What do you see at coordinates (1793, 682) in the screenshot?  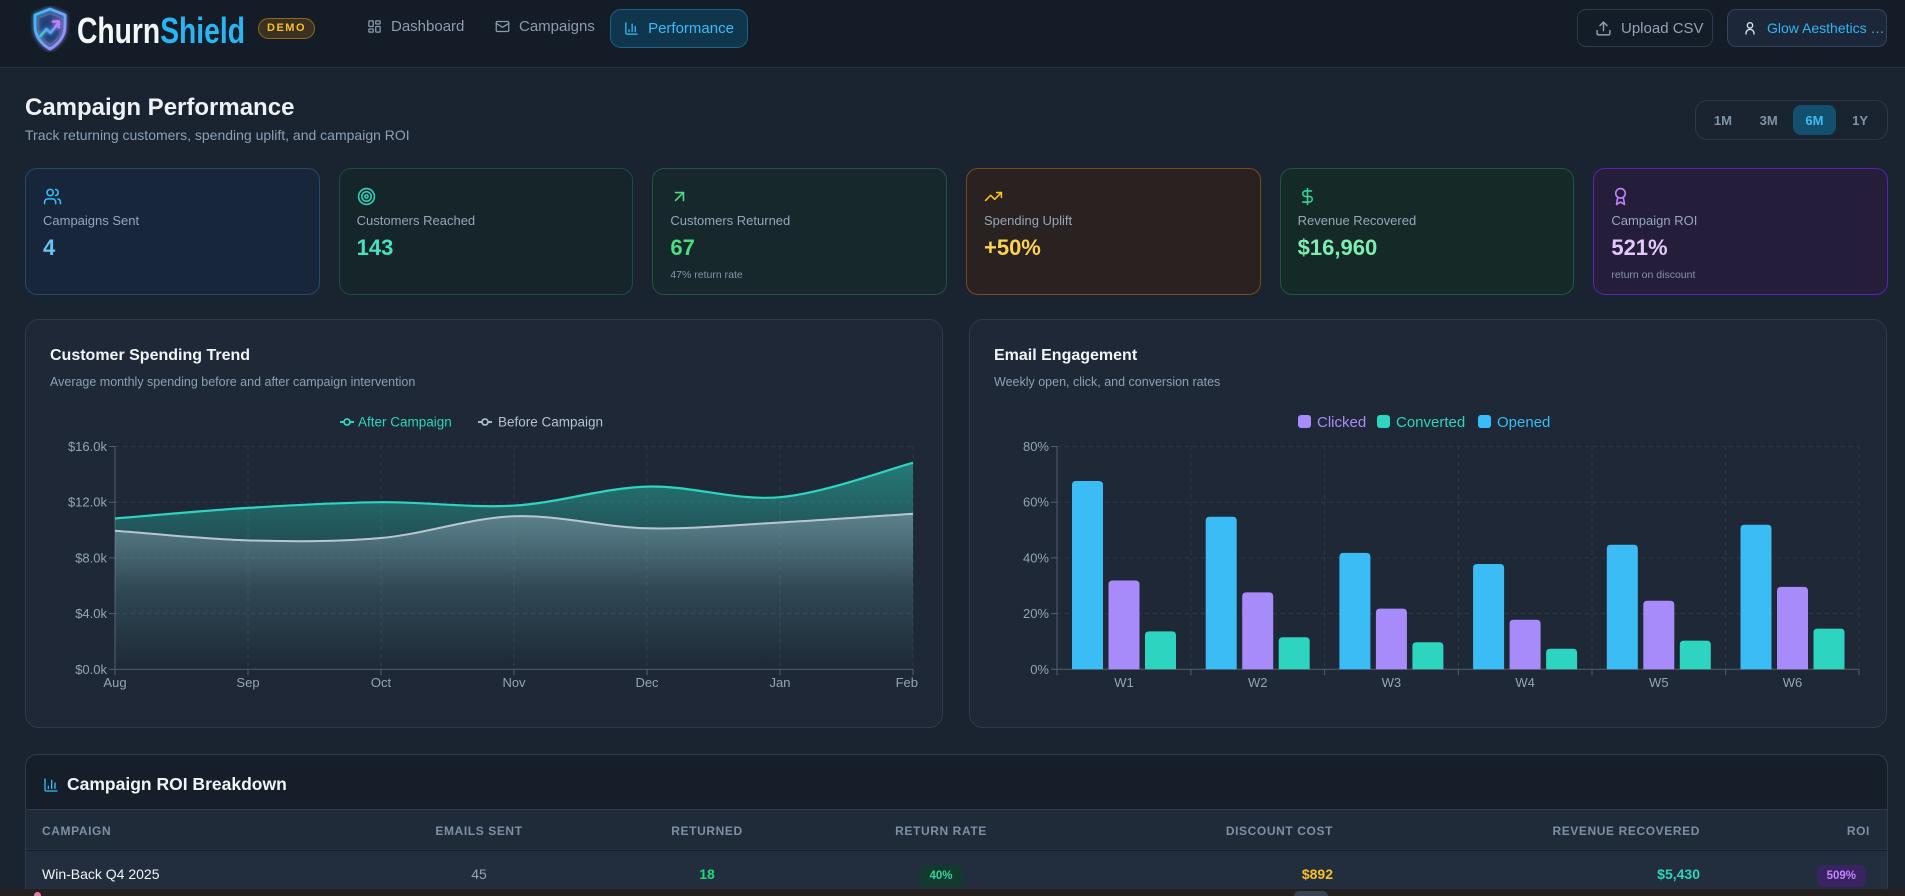 I see `svg-text: W6` at bounding box center [1793, 682].